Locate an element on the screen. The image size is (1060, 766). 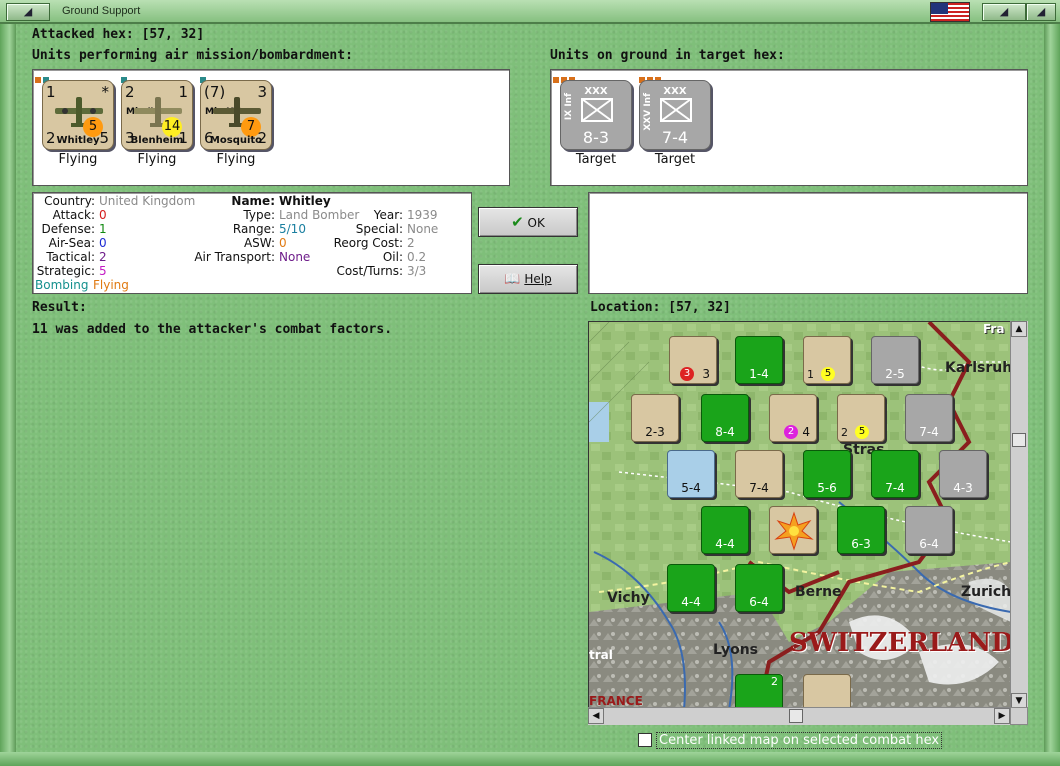
map-counter is located at coordinates (827, 692).